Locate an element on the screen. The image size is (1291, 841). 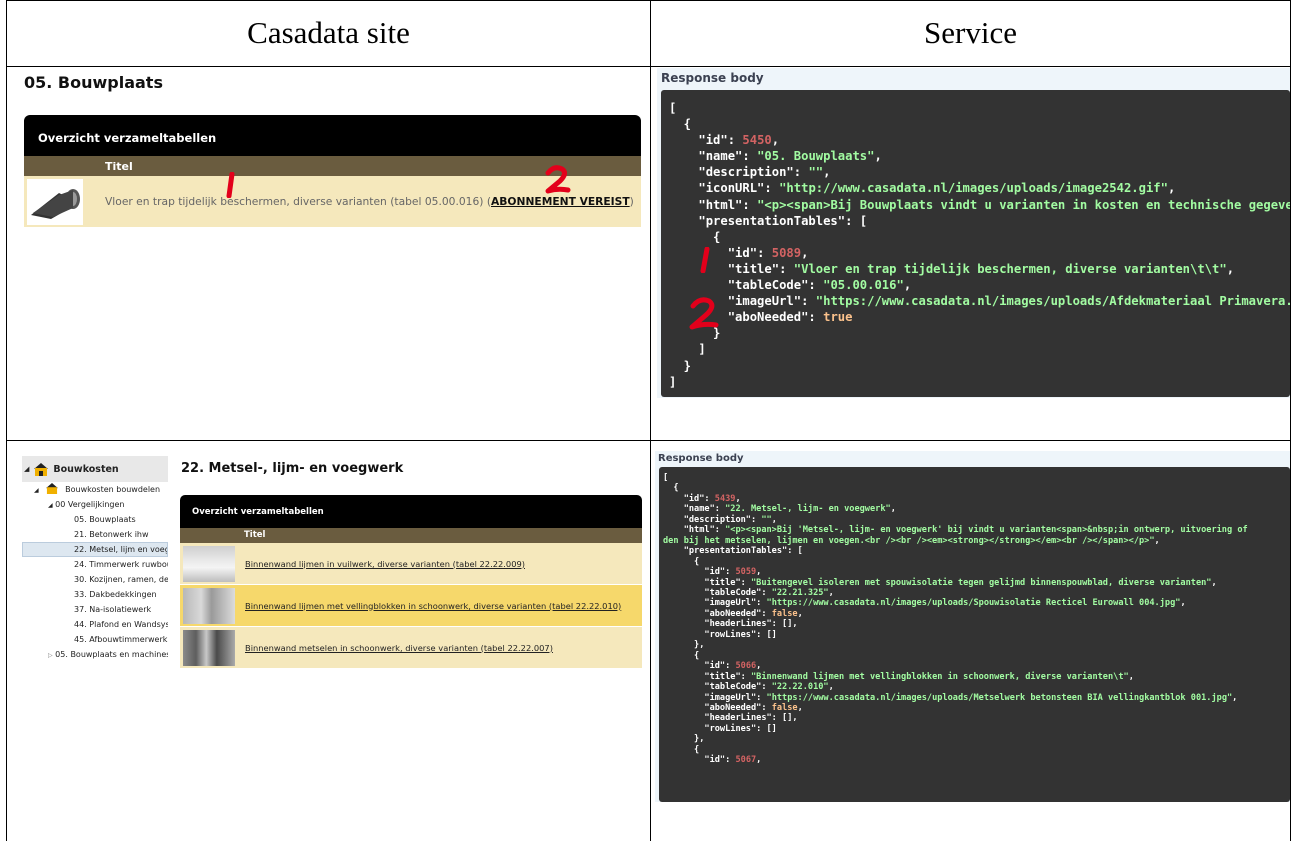
tree-item: 24. Timmerwerk ruwbouv is located at coordinates (95, 564).